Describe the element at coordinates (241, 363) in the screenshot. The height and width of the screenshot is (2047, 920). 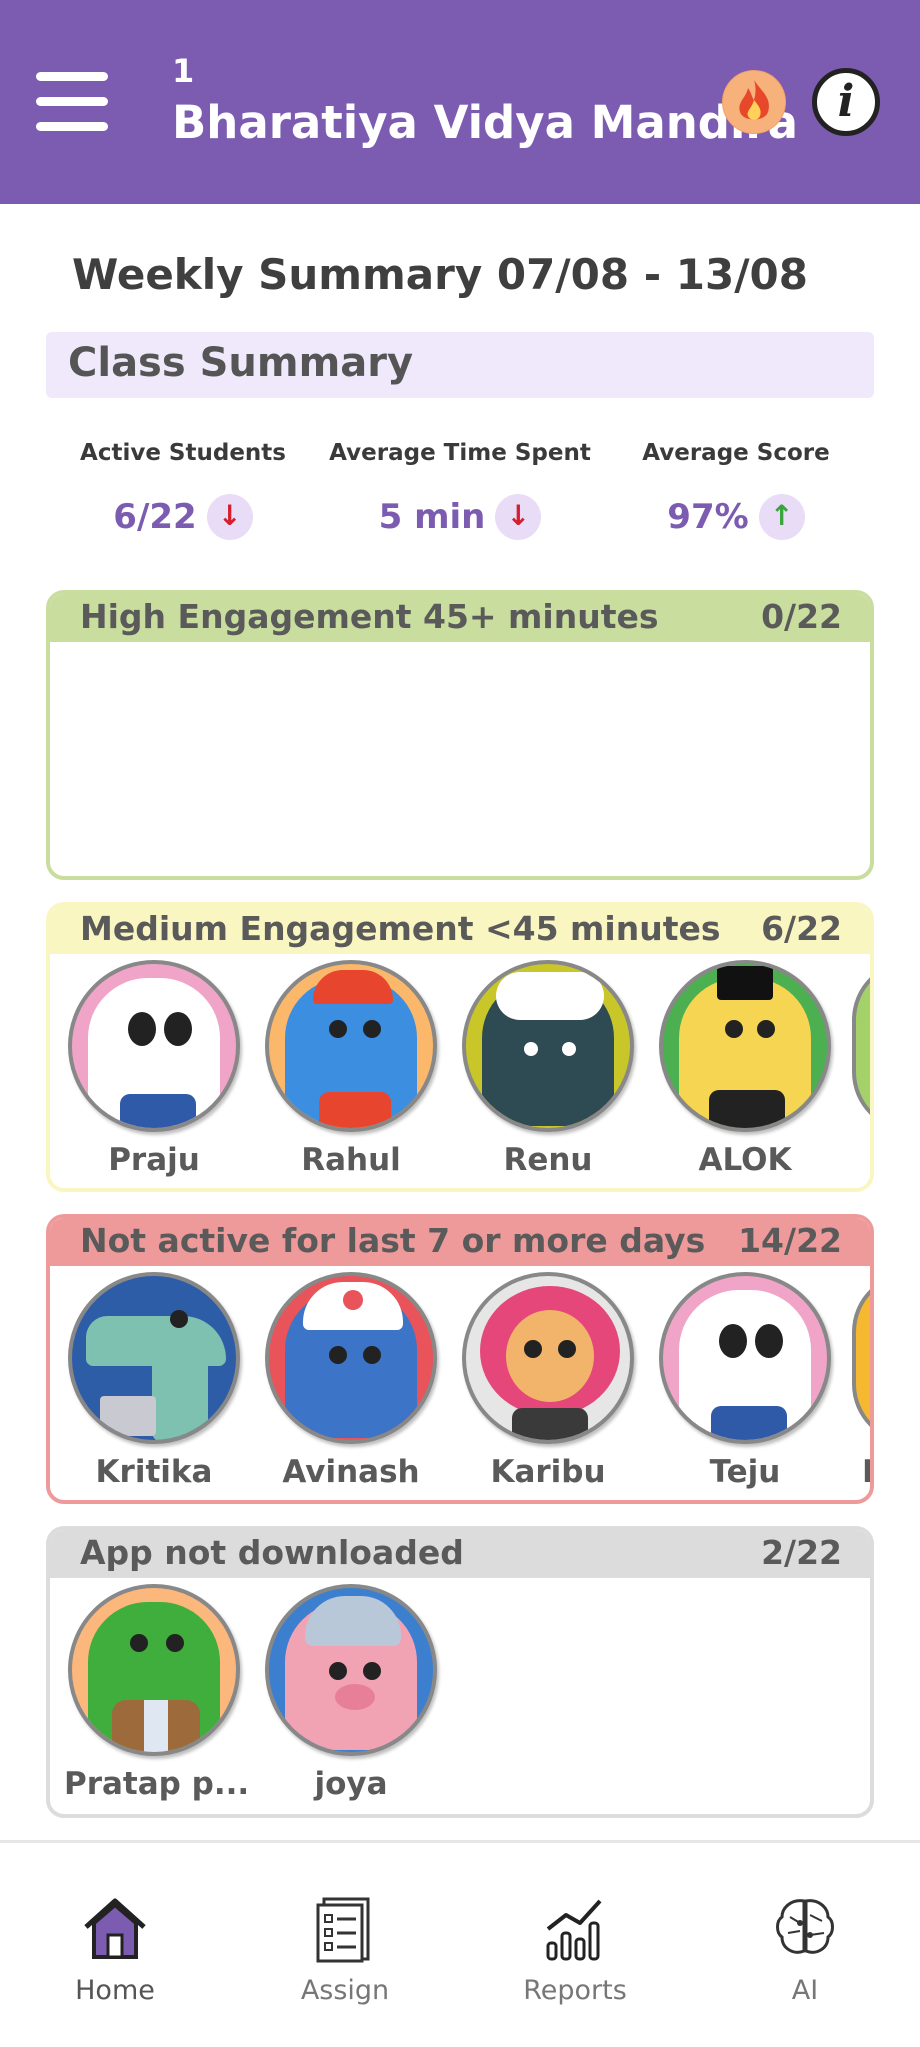
I see `class-summary-label: Class Summary` at that location.